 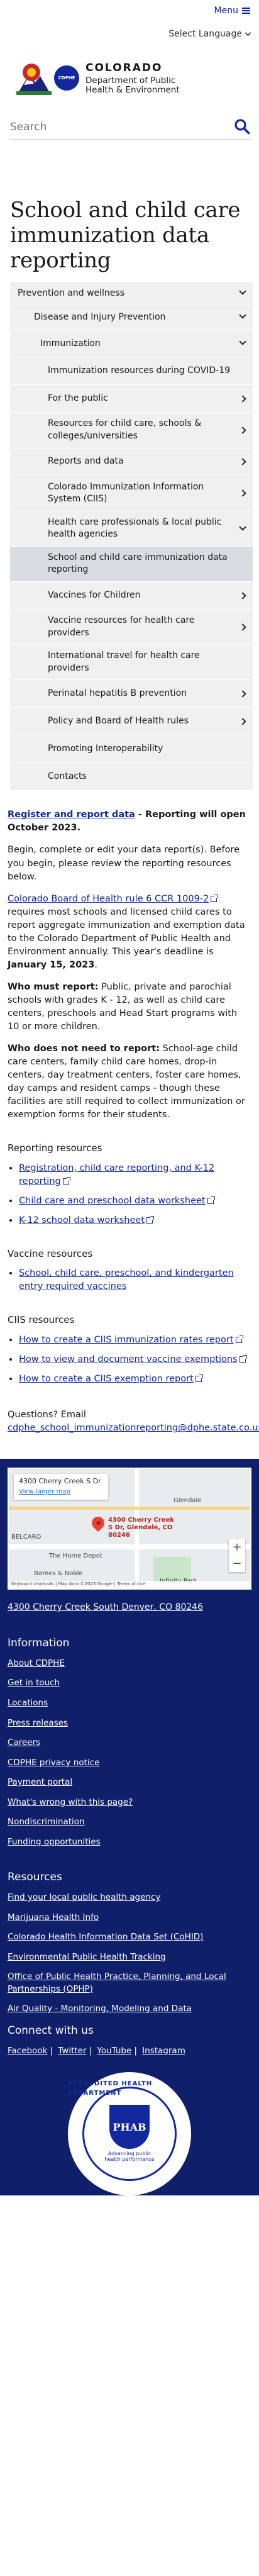 What do you see at coordinates (242, 127) in the screenshot?
I see `search-icon` at bounding box center [242, 127].